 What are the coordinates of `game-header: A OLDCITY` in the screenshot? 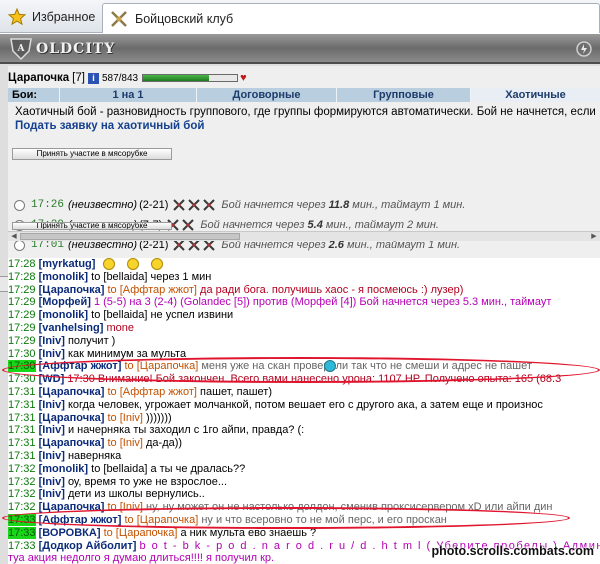 It's located at (300, 49).